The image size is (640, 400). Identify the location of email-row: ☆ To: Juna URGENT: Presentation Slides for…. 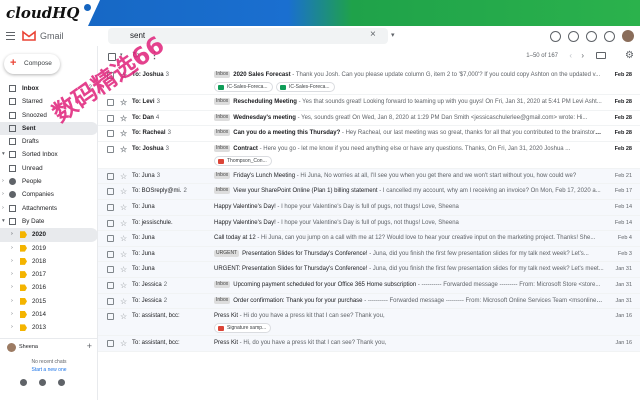
(369, 270).